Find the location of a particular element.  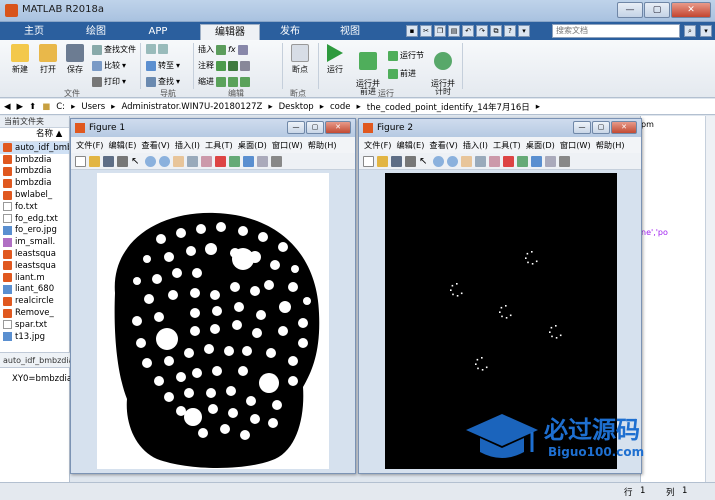

path-part: C: is located at coordinates (60, 107).